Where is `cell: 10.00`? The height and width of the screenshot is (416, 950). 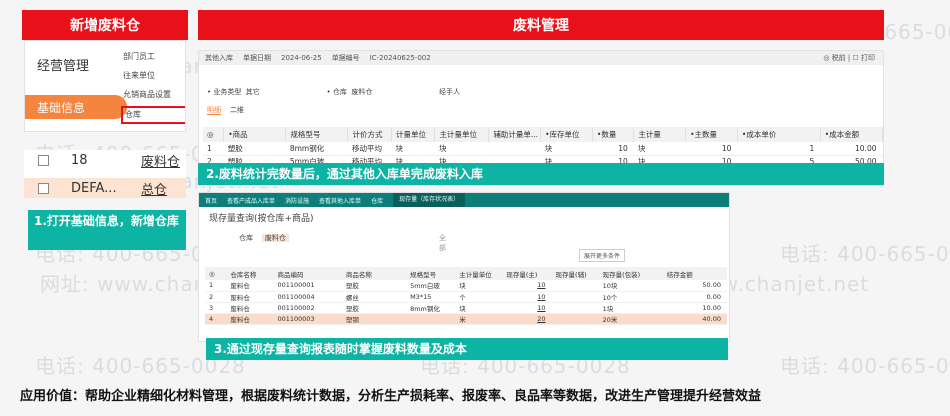
cell: 10.00 is located at coordinates (851, 149).